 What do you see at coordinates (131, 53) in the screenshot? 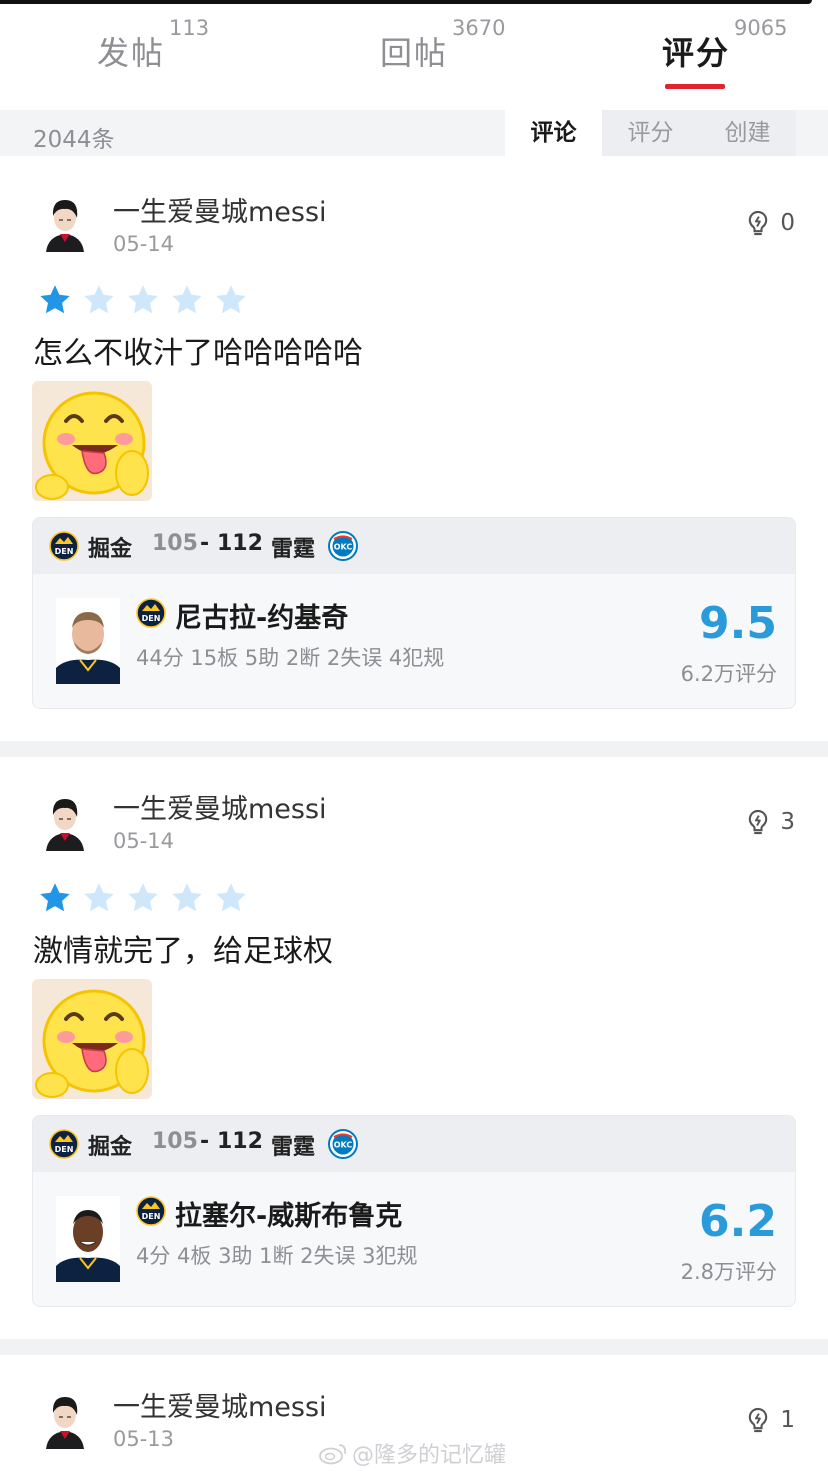
I see `tab-posts-label: 发帖` at bounding box center [131, 53].